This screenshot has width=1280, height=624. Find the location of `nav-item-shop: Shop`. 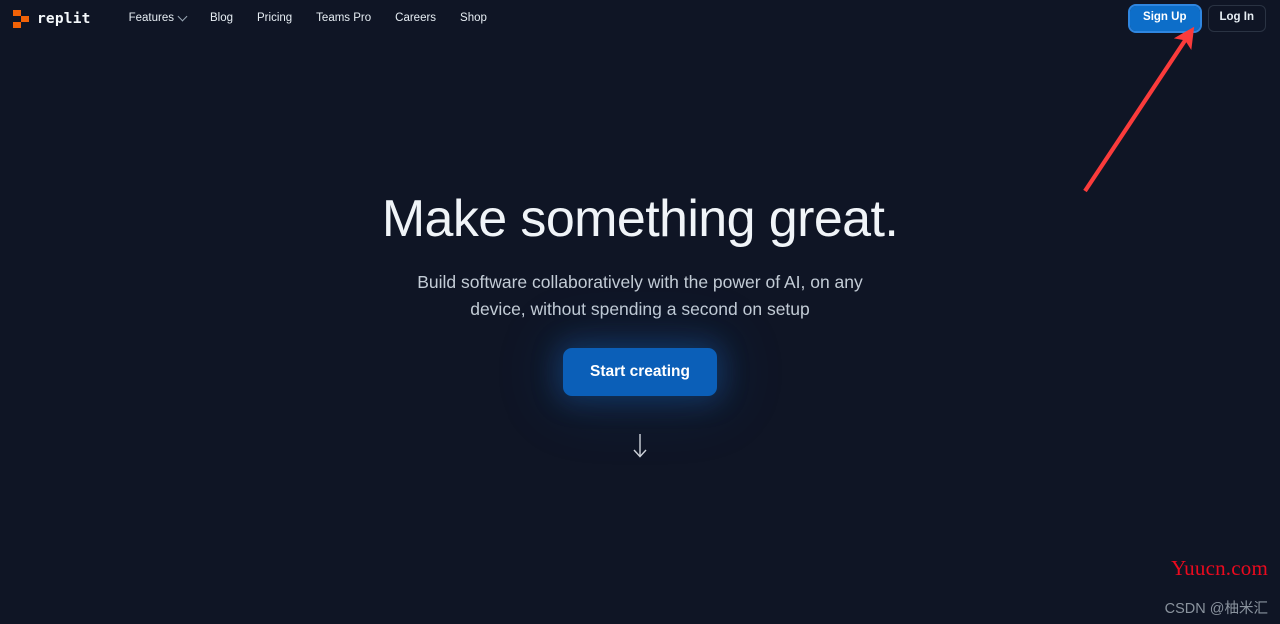

nav-item-shop: Shop is located at coordinates (473, 19).